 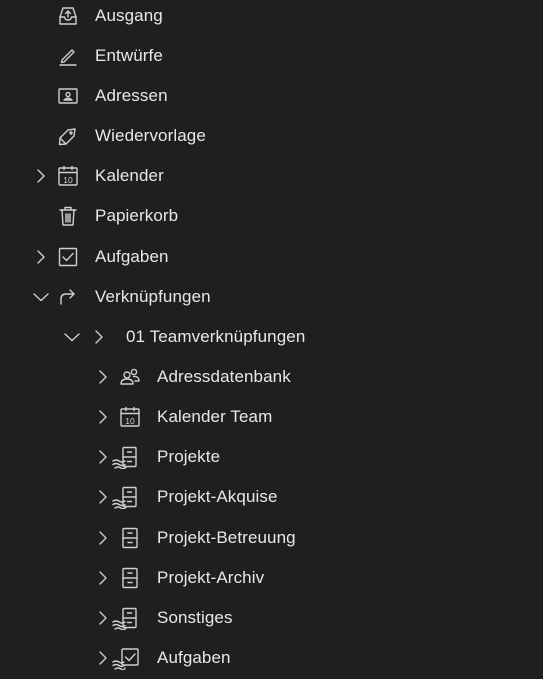 What do you see at coordinates (271, 257) in the screenshot?
I see `folder-aufgaben: Aufgaben` at bounding box center [271, 257].